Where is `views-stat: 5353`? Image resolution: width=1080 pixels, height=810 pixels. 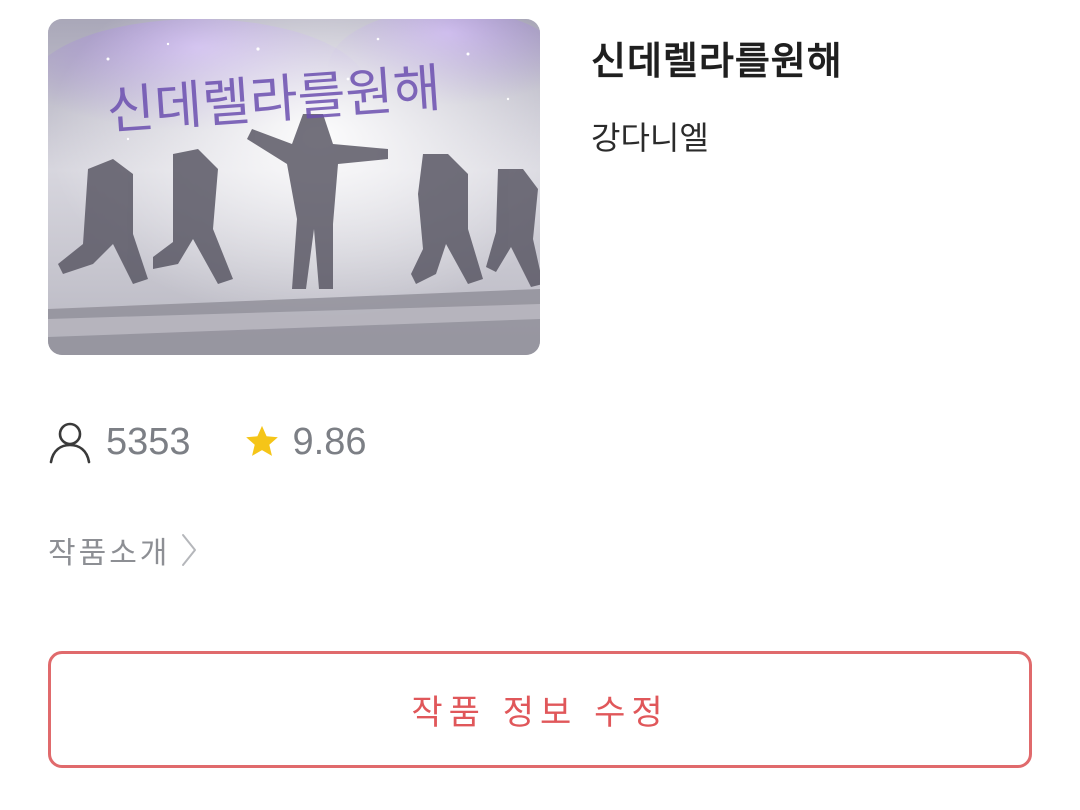
views-stat: 5353 is located at coordinates (119, 442).